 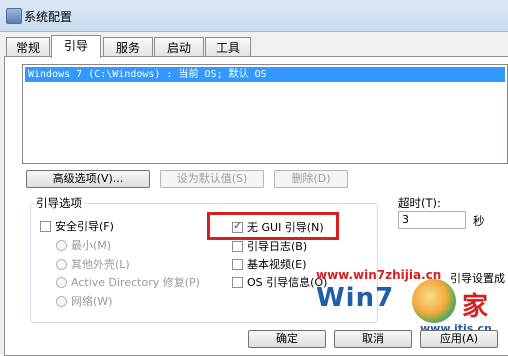 I want to click on tab-startup: 启动, so click(x=179, y=47).